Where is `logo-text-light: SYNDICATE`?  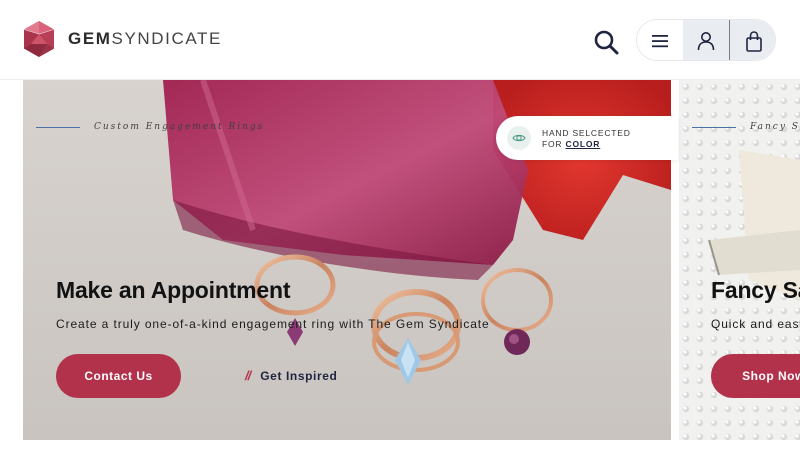 logo-text-light: SYNDICATE is located at coordinates (166, 38).